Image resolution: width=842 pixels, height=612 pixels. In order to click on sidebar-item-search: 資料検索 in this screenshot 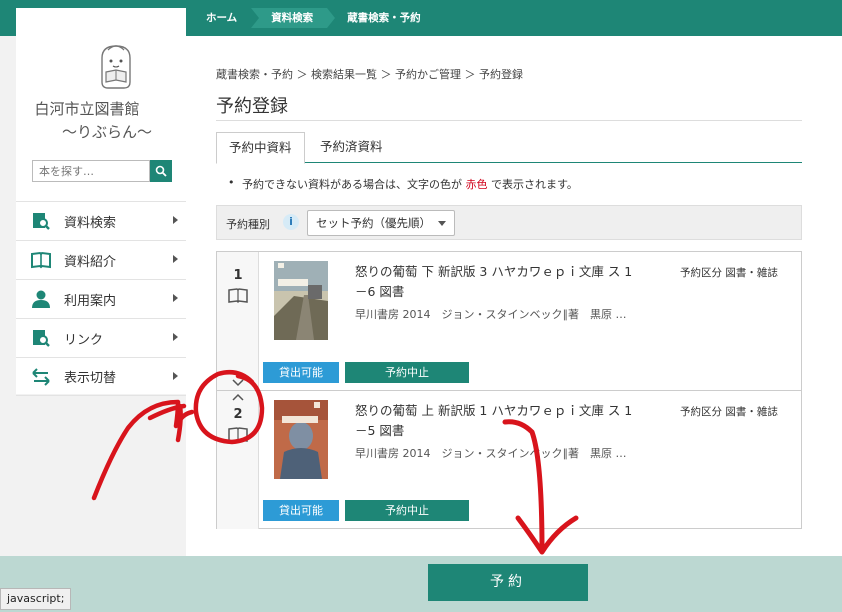, I will do `click(101, 220)`.